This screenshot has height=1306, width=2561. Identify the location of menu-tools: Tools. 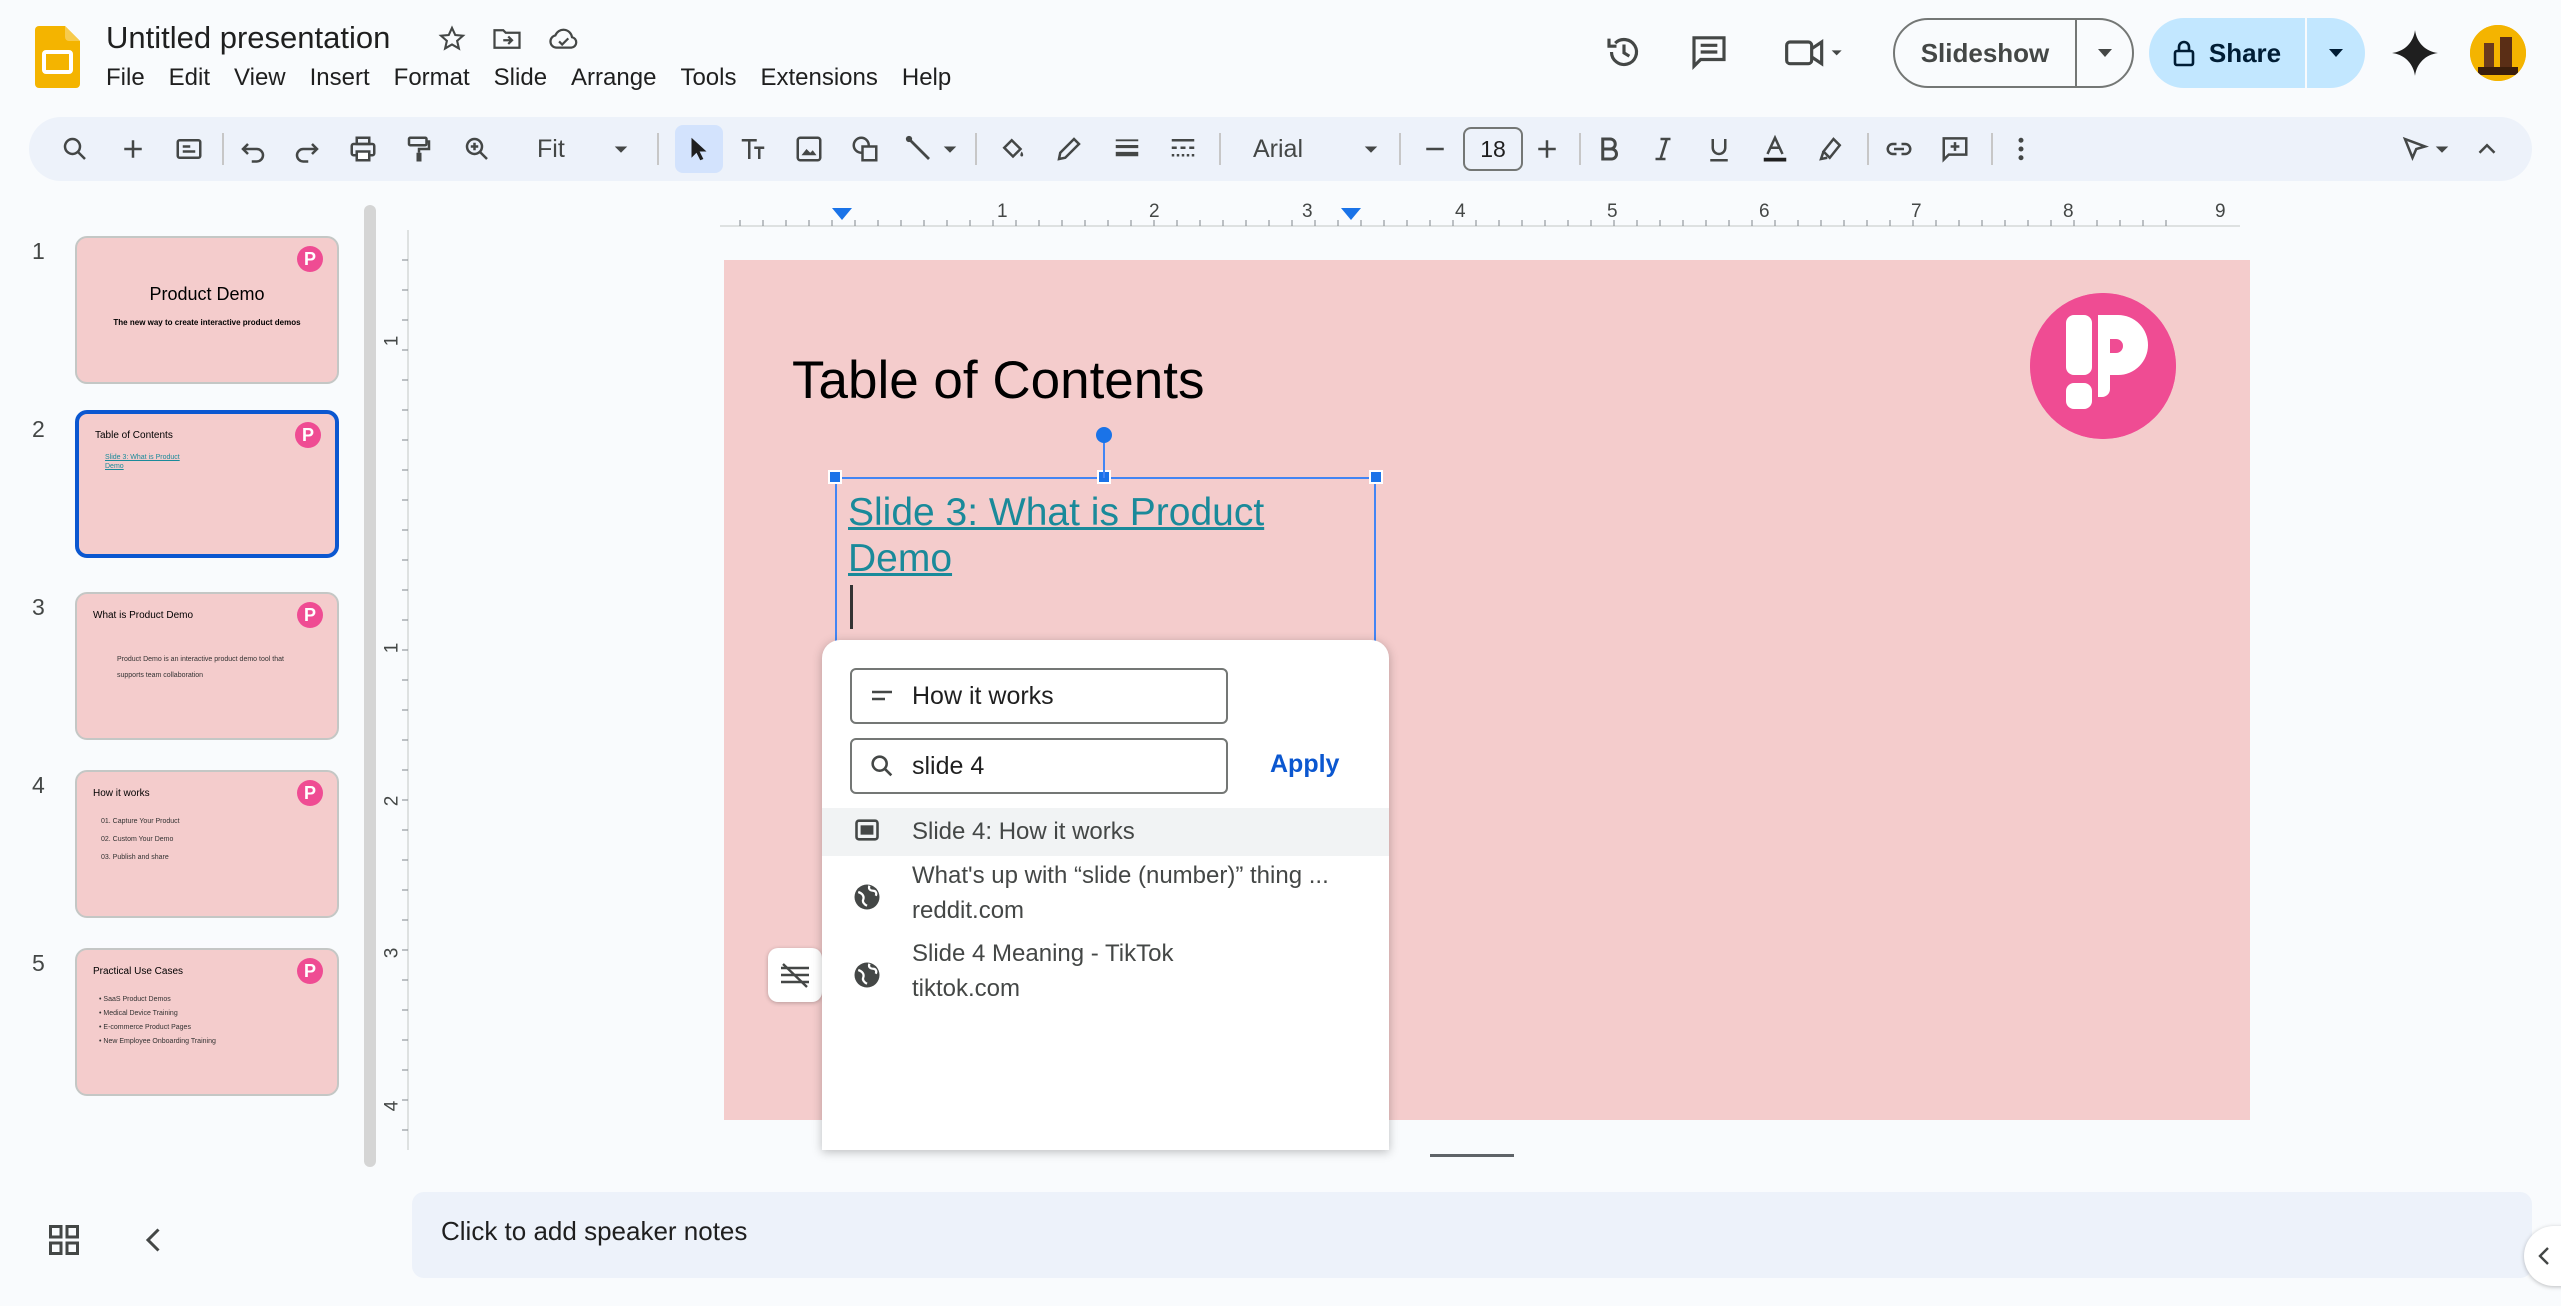
(708, 78).